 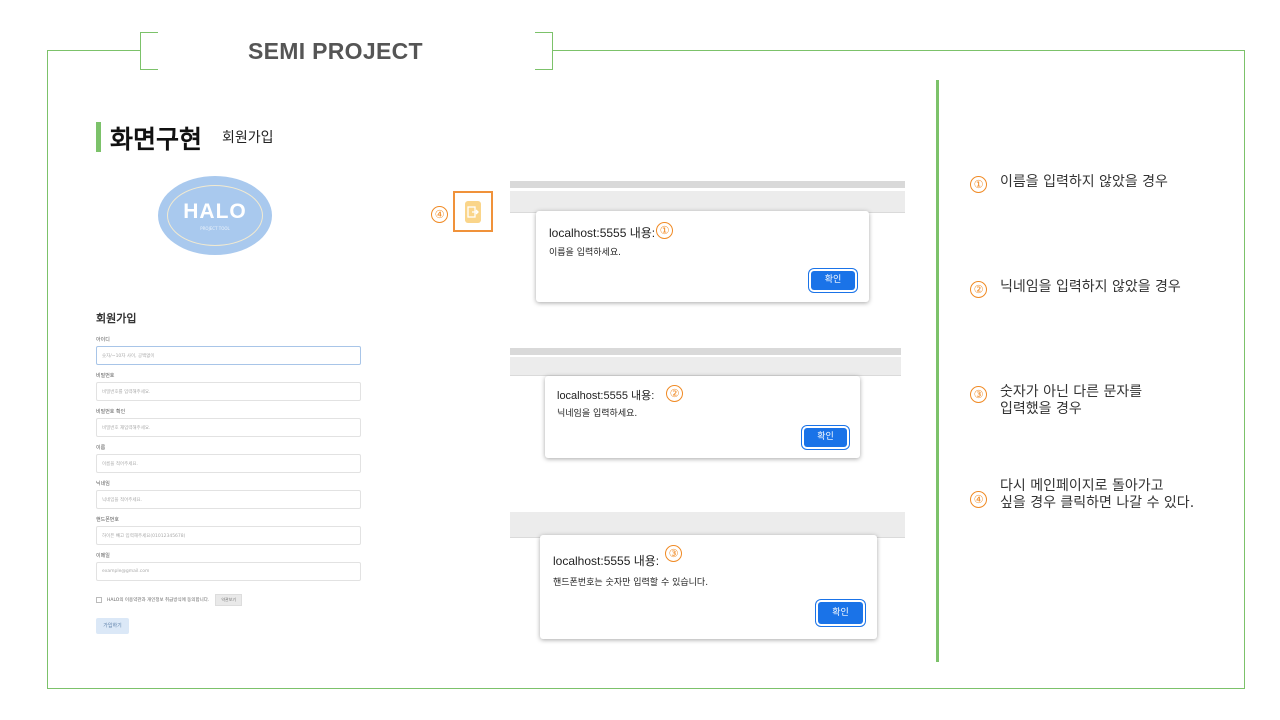 What do you see at coordinates (606, 396) in the screenshot?
I see `alert-2-title: localhost:5555 내용:` at bounding box center [606, 396].